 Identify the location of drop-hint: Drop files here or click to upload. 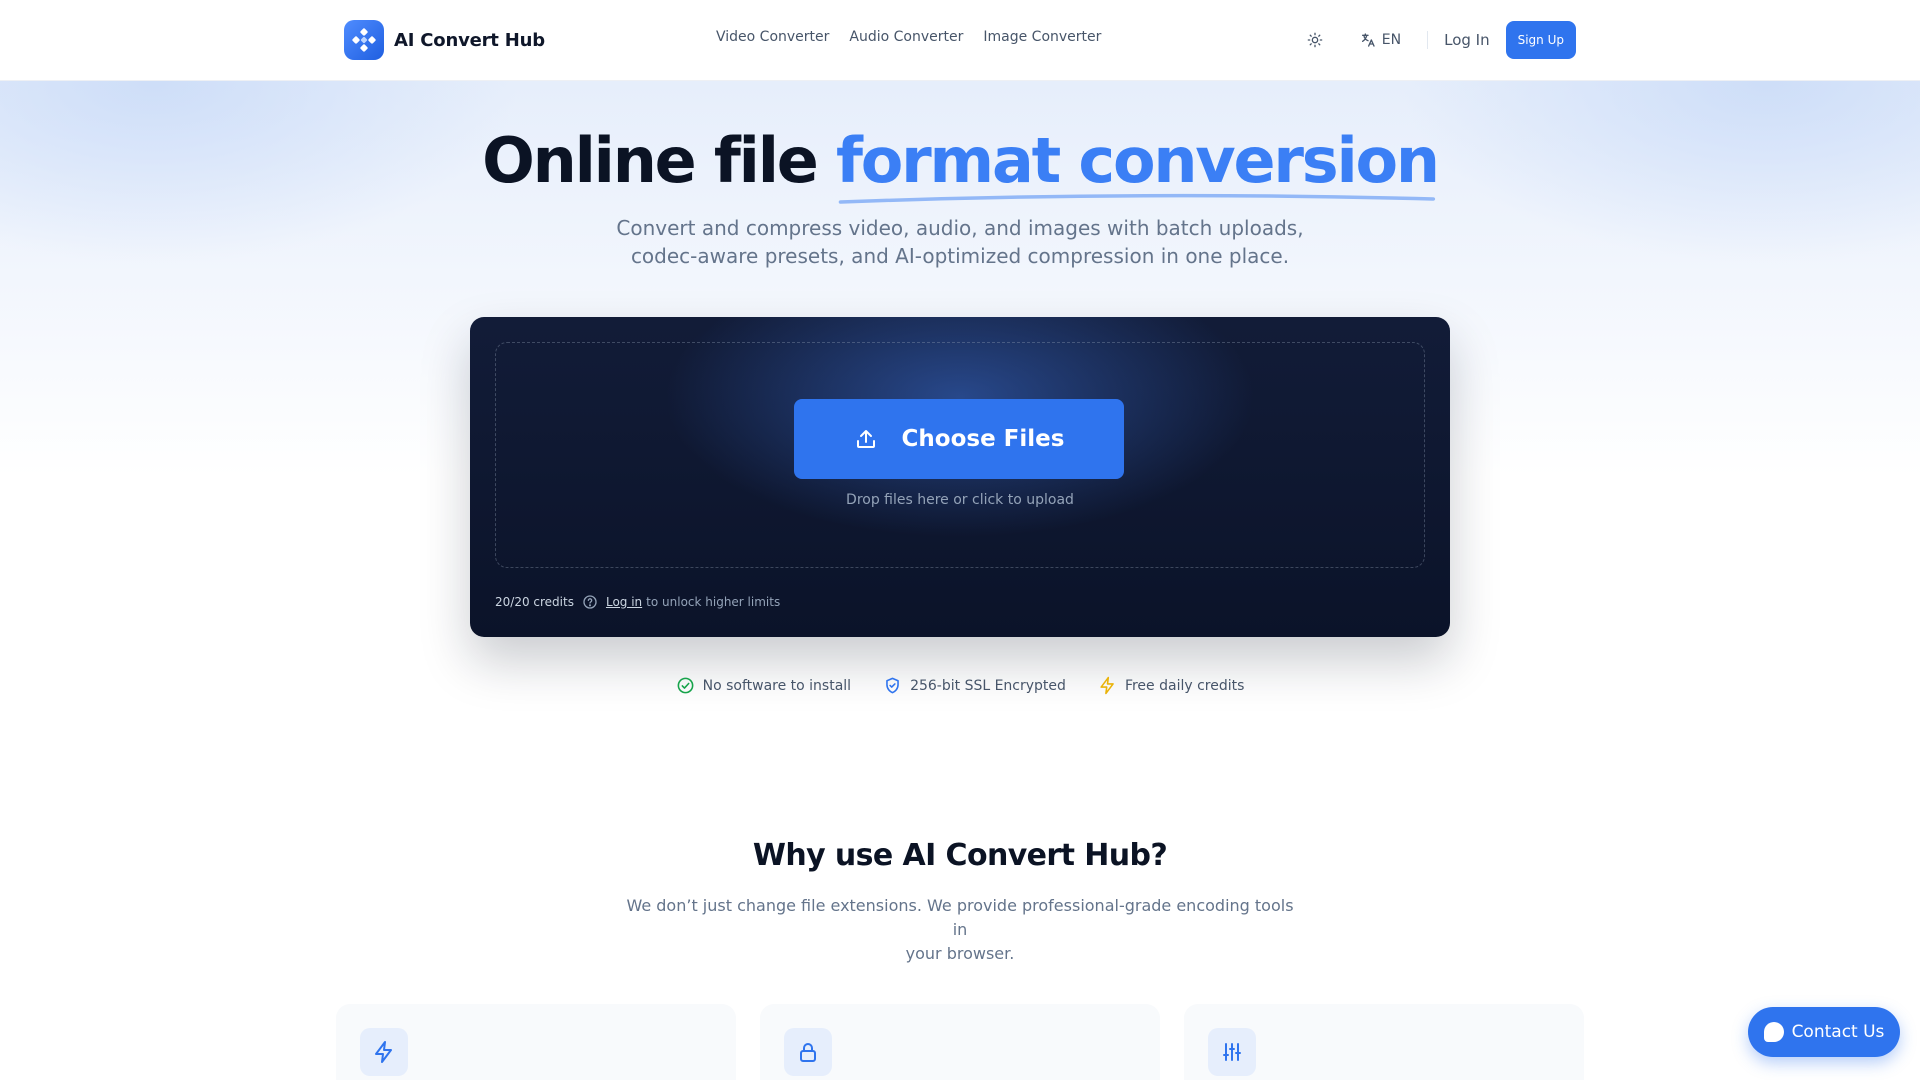
(960, 500).